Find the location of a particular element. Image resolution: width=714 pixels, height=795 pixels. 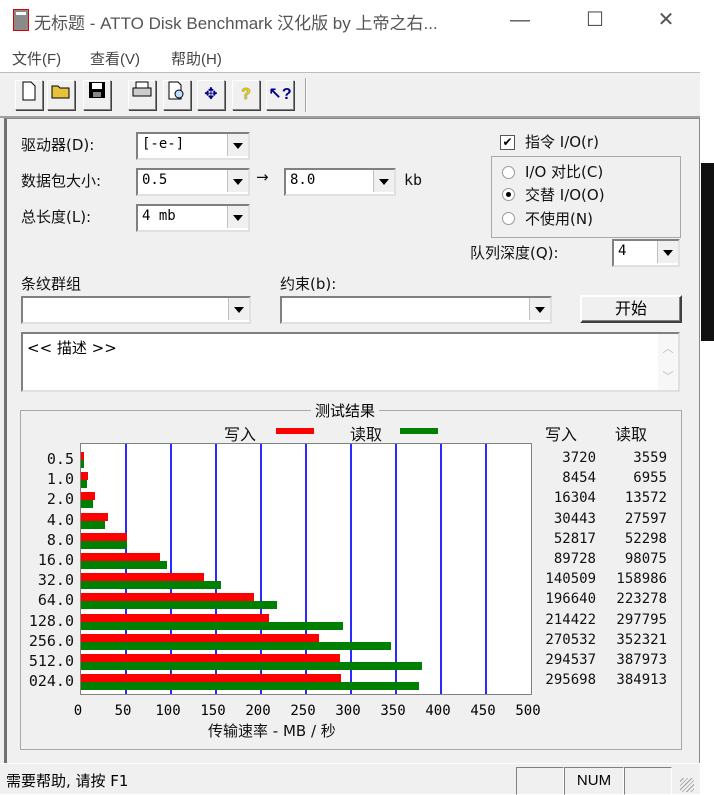

x-tick-label: 50 is located at coordinates (123, 711).